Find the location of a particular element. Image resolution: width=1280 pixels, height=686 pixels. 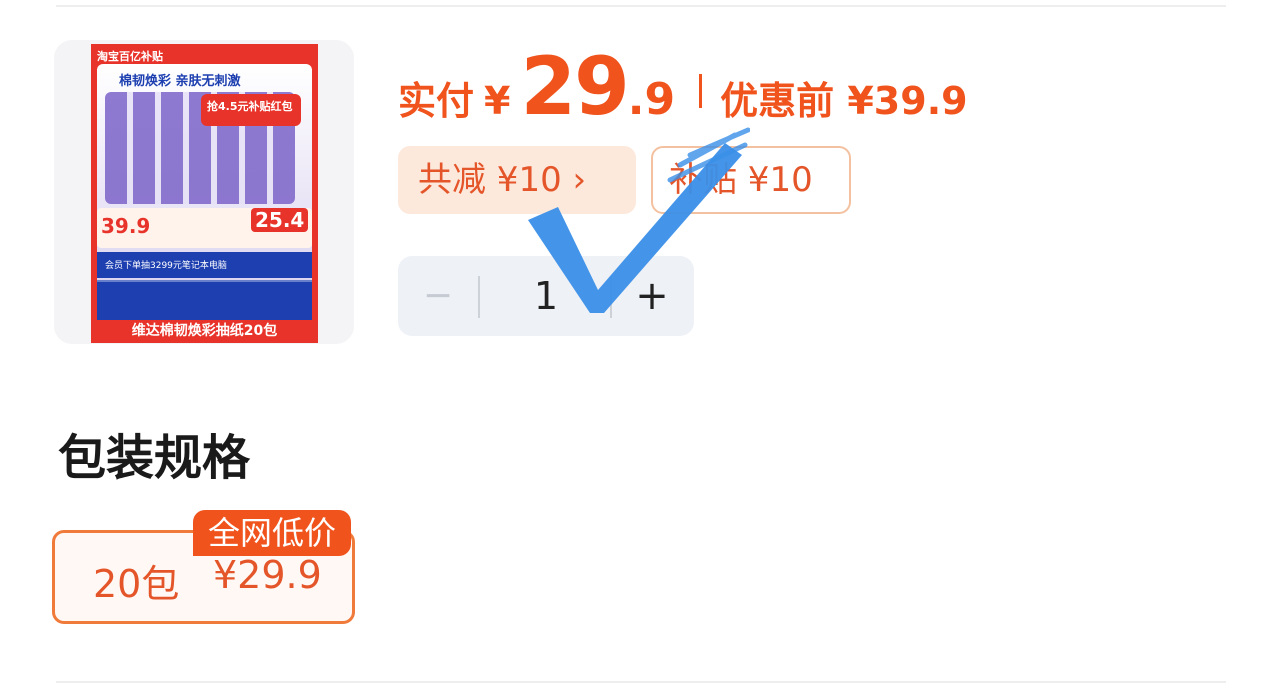

bottom-divider is located at coordinates (641, 682).